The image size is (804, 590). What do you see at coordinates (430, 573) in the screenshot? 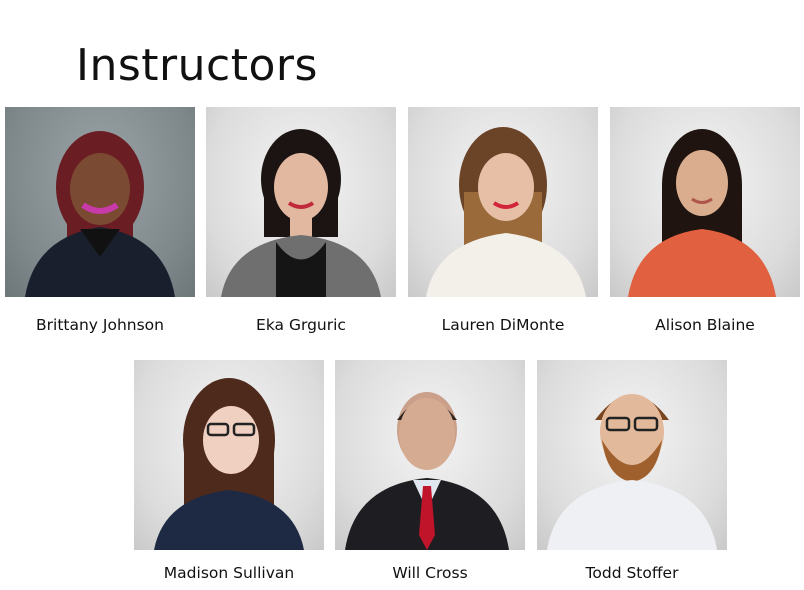
I see `instructor-name: Will Cross` at bounding box center [430, 573].